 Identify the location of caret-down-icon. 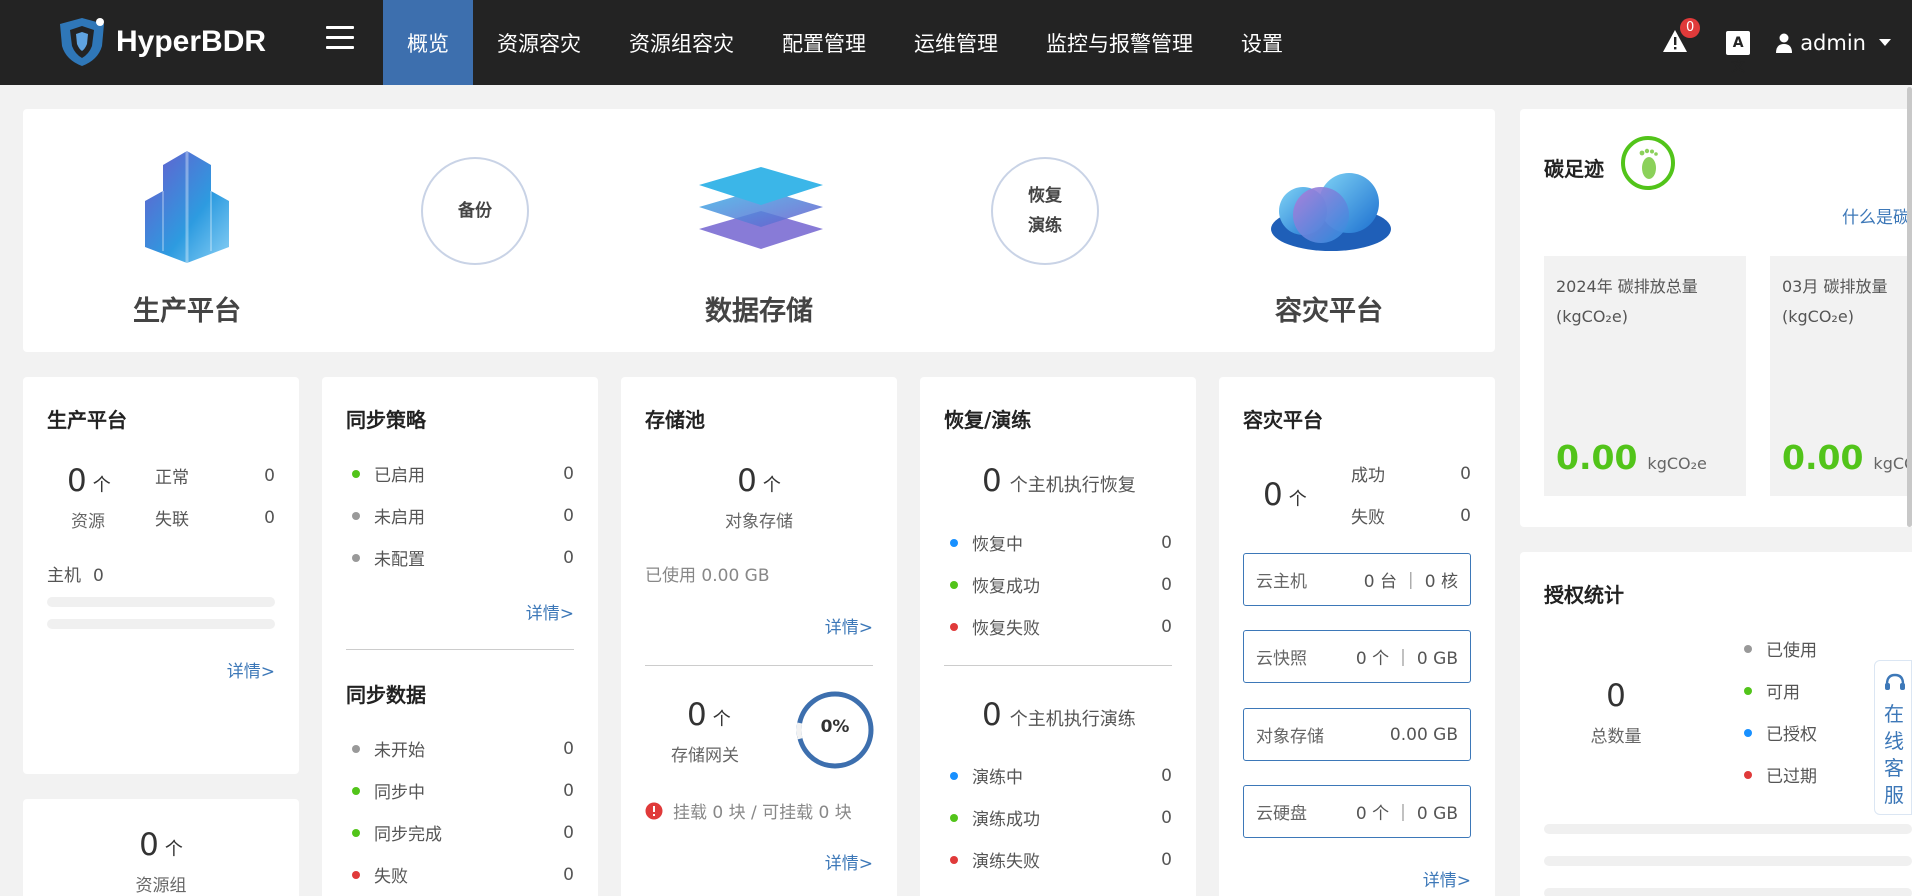
(1885, 42).